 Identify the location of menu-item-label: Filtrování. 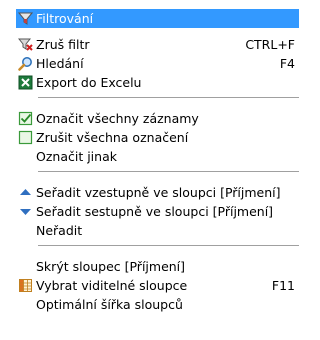
(65, 18).